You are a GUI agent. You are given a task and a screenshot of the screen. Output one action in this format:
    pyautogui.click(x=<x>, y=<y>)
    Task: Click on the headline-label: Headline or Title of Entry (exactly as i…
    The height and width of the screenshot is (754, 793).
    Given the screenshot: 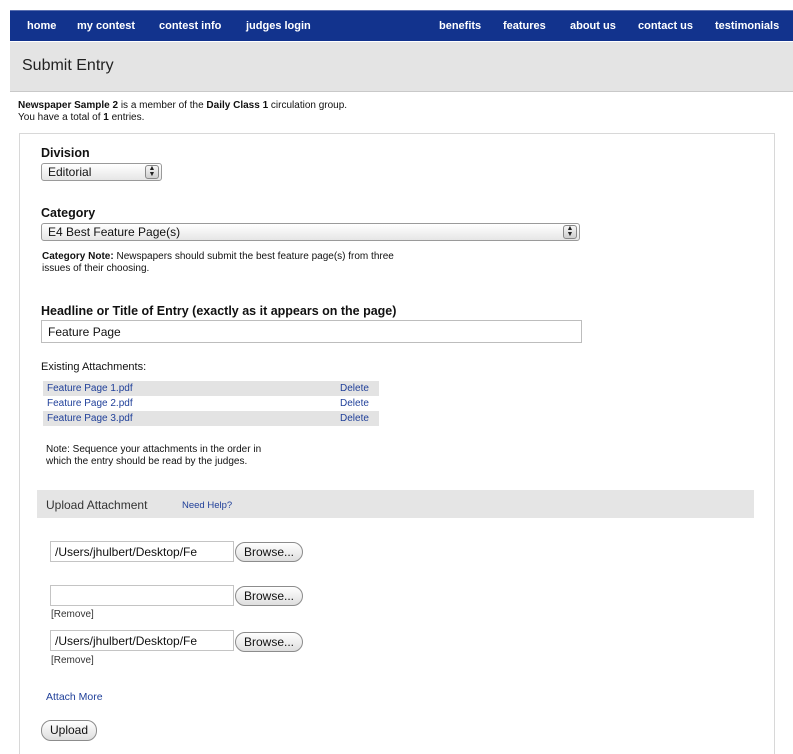 What is the action you would take?
    pyautogui.click(x=219, y=311)
    